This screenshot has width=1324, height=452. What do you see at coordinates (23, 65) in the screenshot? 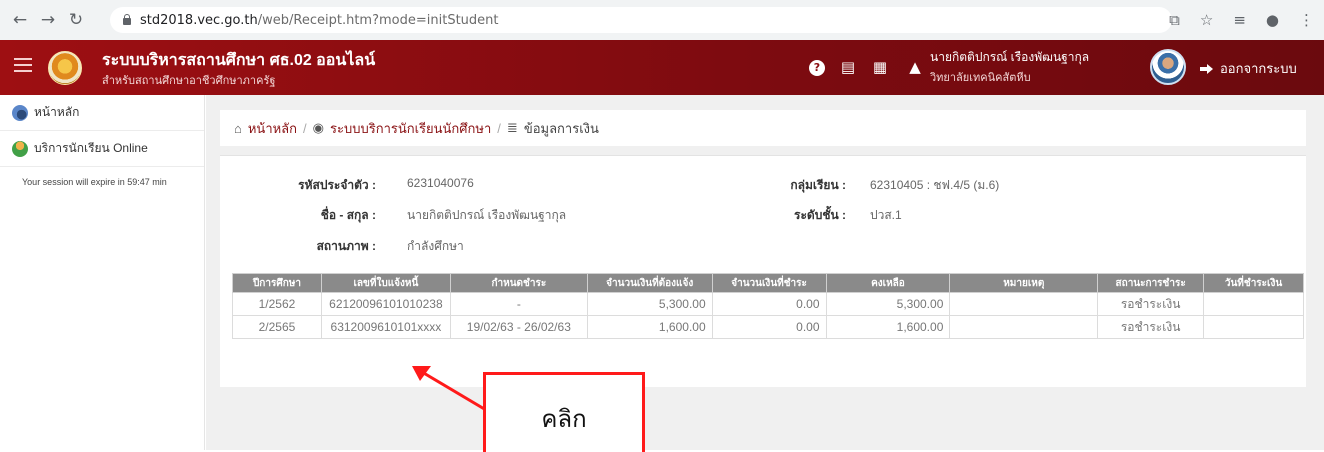
I see `hamburger-icon` at bounding box center [23, 65].